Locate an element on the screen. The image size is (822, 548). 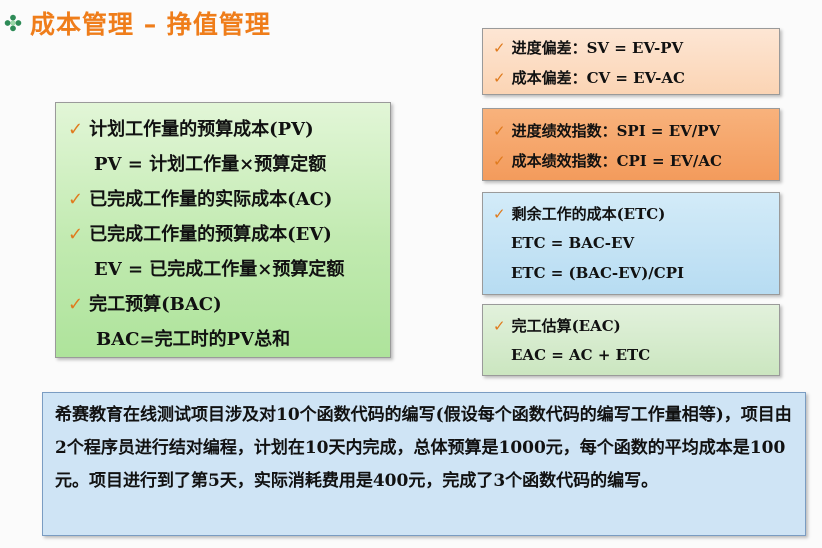
cv-item: ✓ 成本偏差：CV = EV-AC is located at coordinates (589, 77).